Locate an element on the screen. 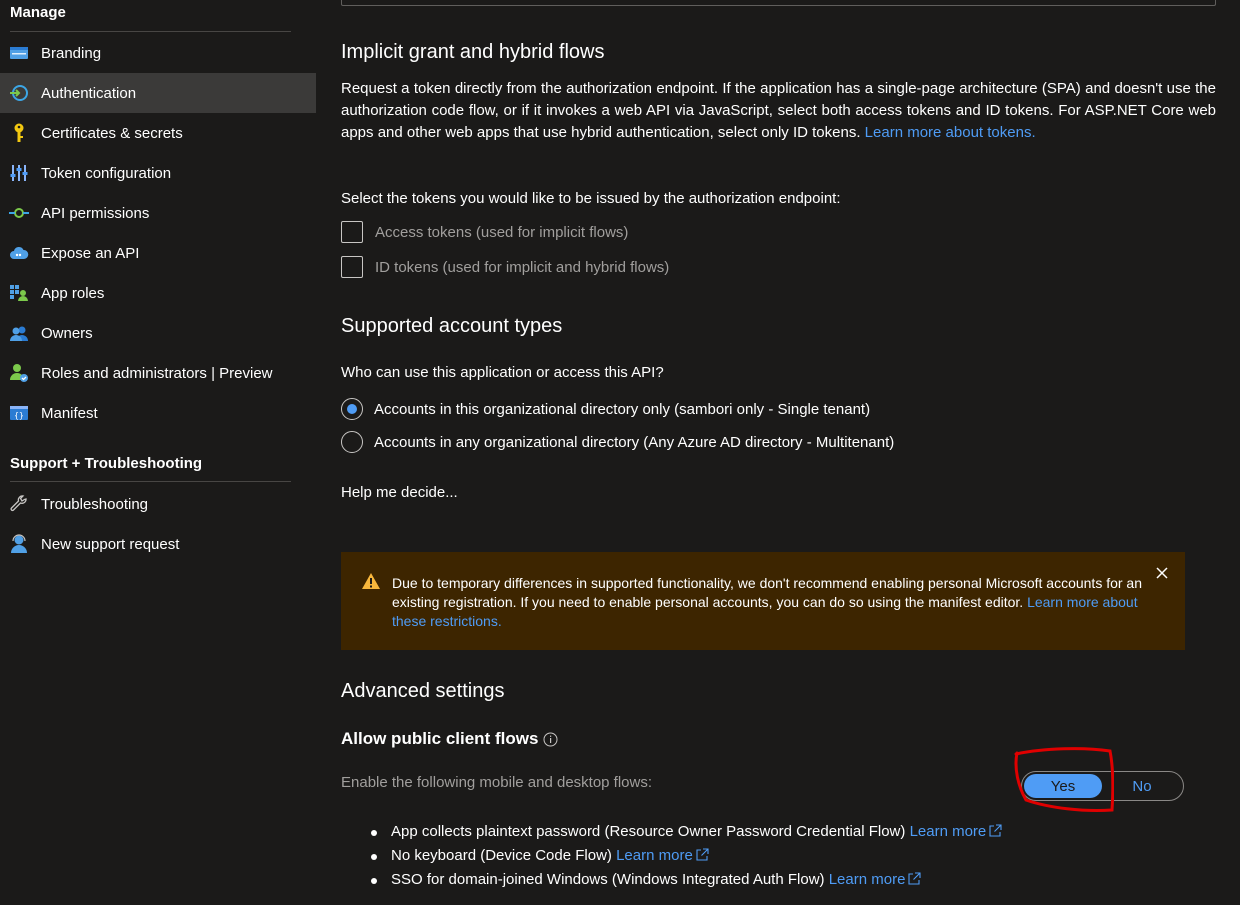 The width and height of the screenshot is (1240, 905). sidebar-item-app-roles: App roles is located at coordinates (158, 293).